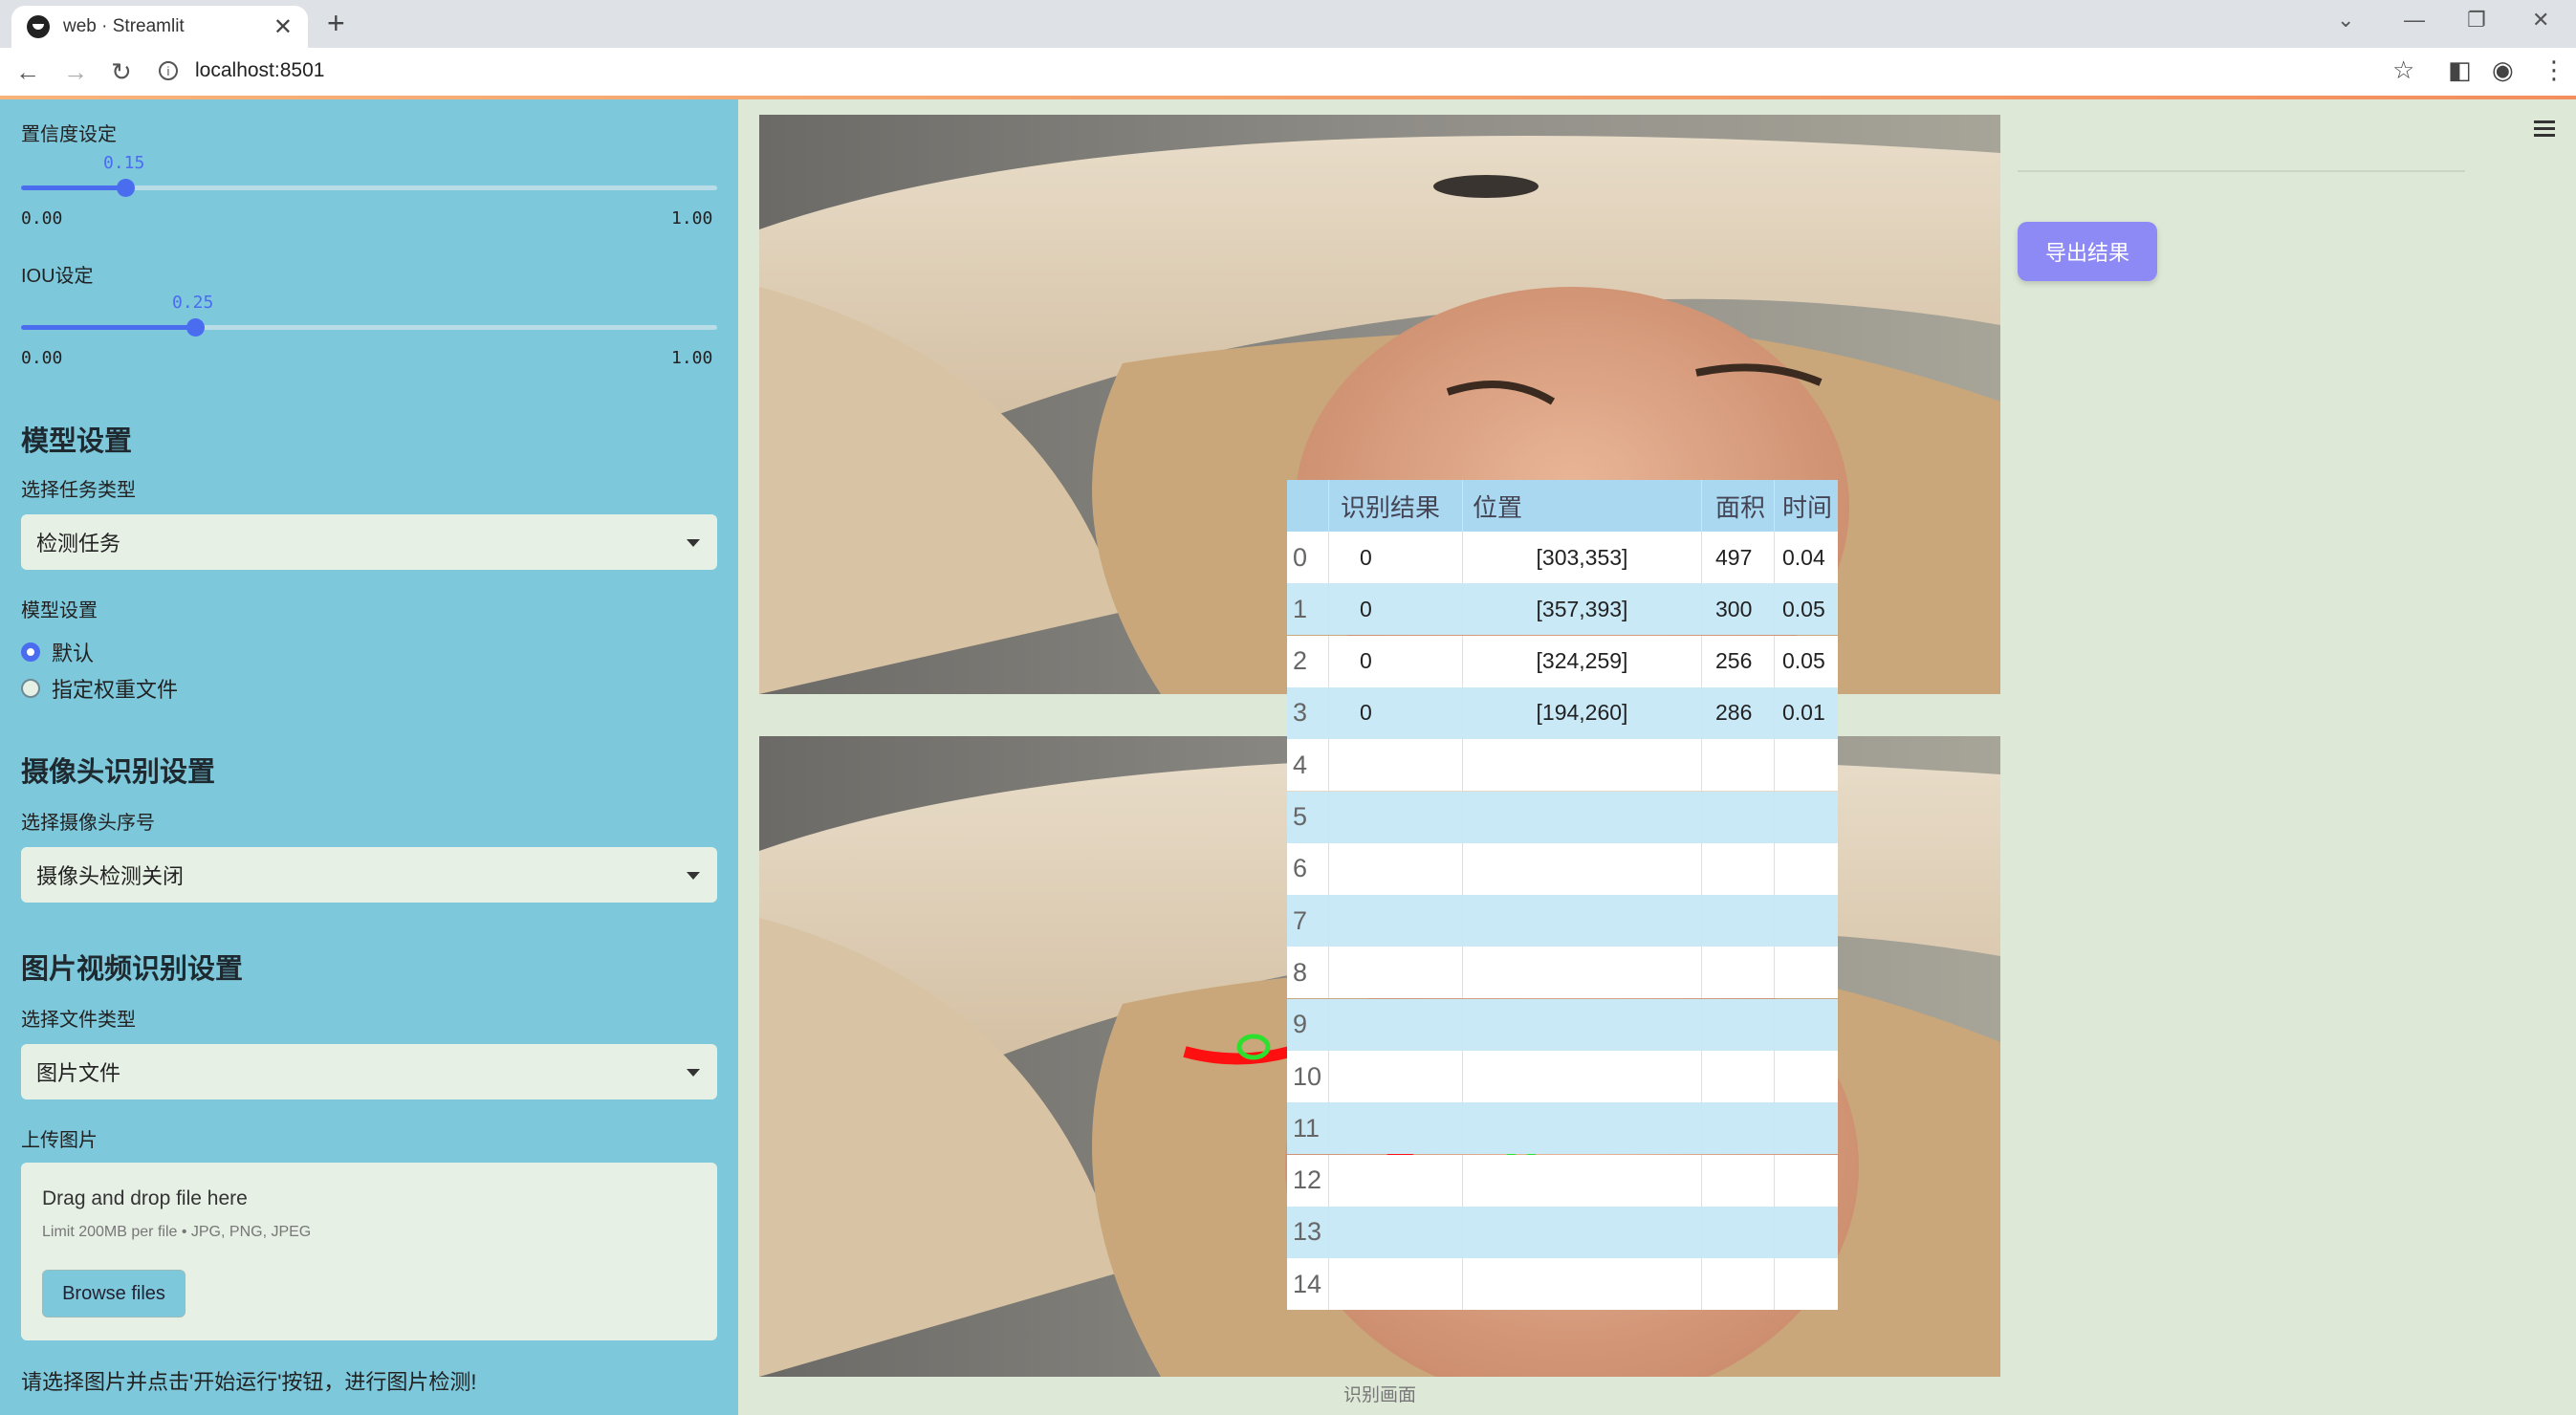  Describe the element at coordinates (1308, 921) in the screenshot. I see `row-index-cell: 7` at that location.